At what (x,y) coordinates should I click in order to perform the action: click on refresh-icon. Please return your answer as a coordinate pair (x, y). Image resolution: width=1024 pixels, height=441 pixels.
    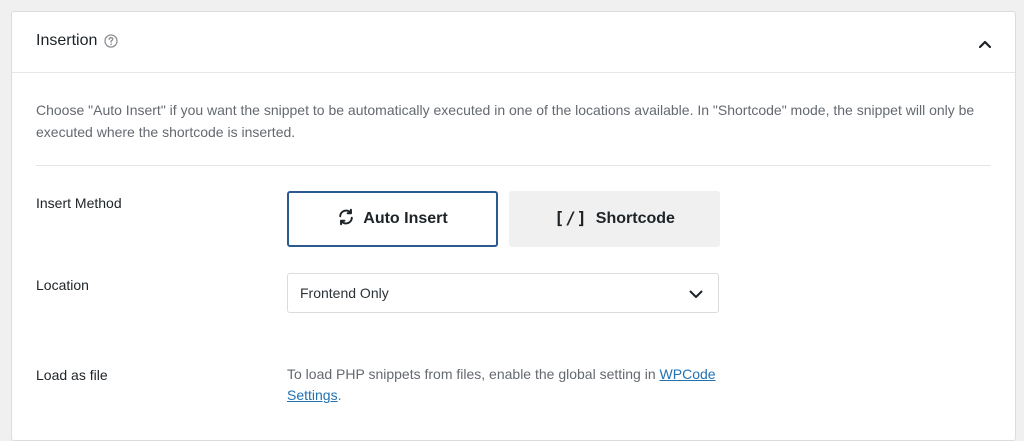
    Looking at the image, I should click on (346, 219).